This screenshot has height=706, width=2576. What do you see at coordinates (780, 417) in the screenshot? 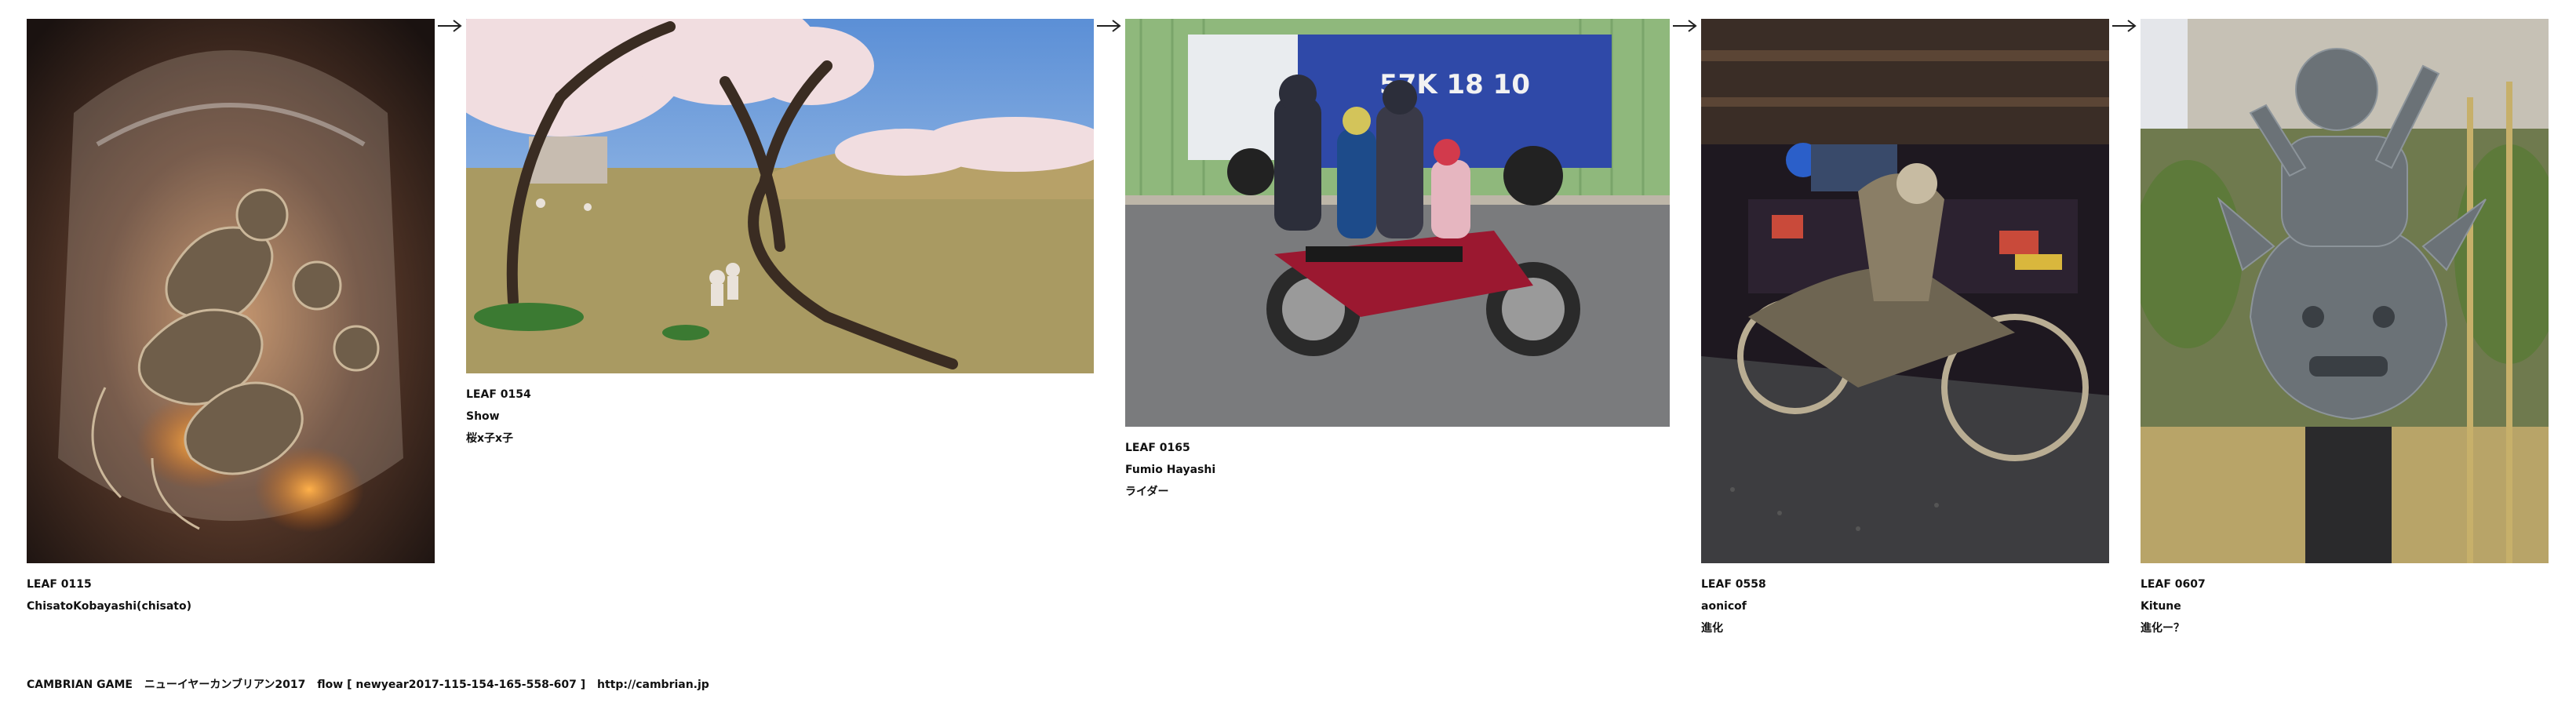
I see `leaf-author: Show` at bounding box center [780, 417].